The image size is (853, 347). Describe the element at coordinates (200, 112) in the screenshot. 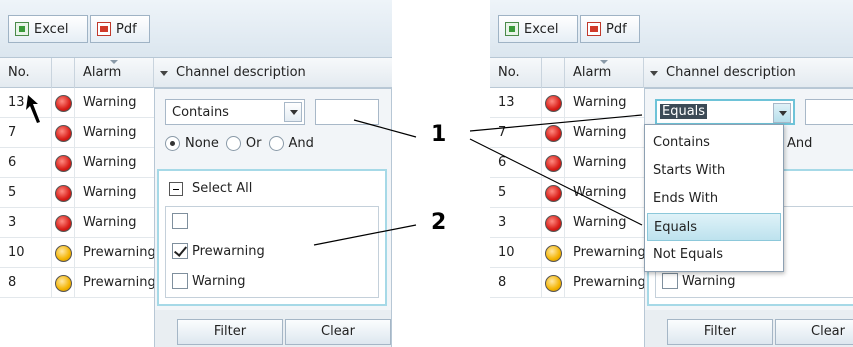

I see `operator-value: Contains` at that location.